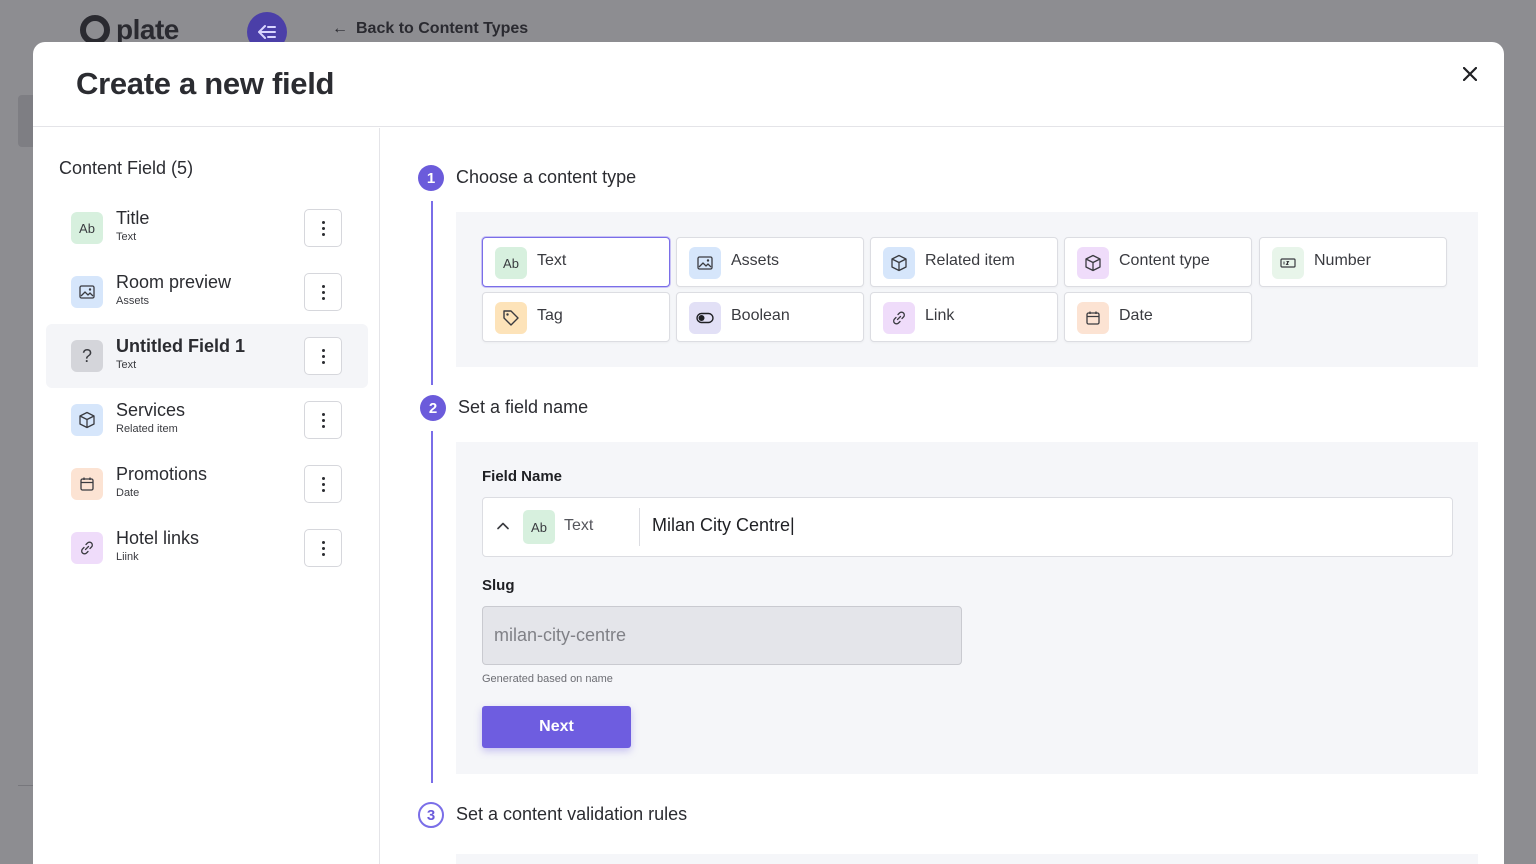  I want to click on toggle-icon, so click(705, 318).